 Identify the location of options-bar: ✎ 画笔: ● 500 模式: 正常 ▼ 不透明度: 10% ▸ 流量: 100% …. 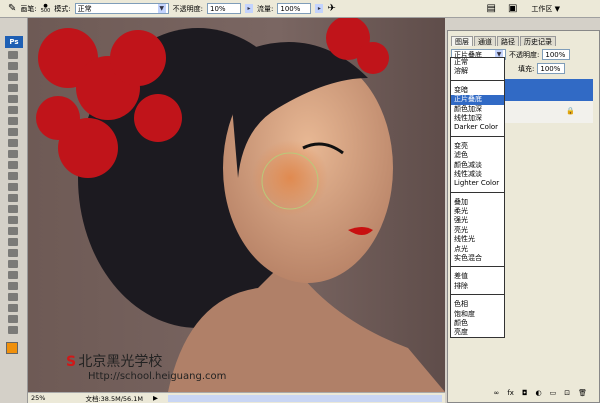
(300, 9).